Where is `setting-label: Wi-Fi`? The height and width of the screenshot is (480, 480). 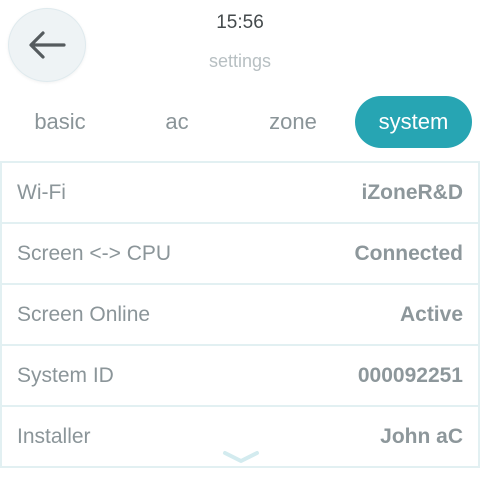
setting-label: Wi-Fi is located at coordinates (41, 192).